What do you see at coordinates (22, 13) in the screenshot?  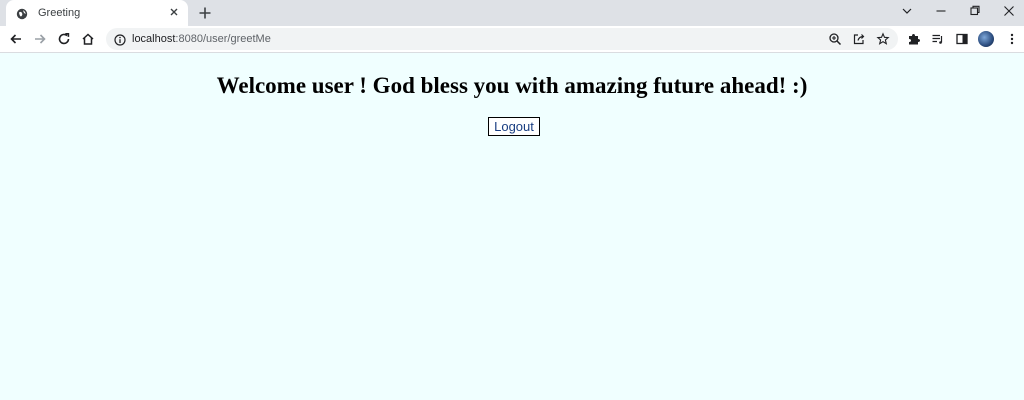 I see `globe-icon` at bounding box center [22, 13].